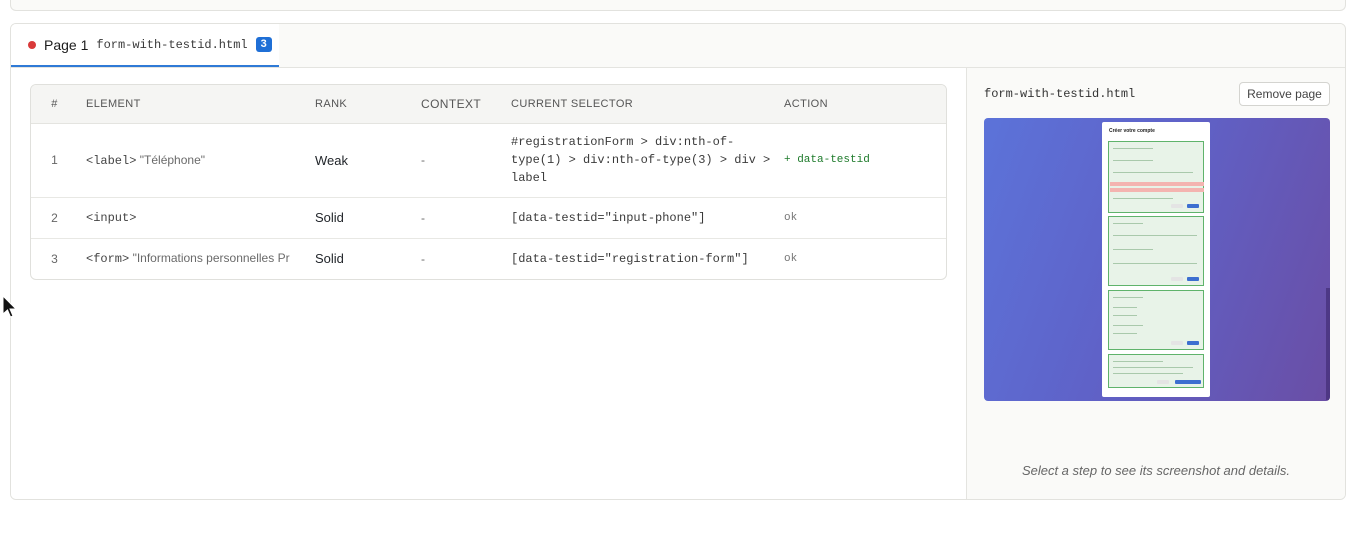 The image size is (1359, 559). What do you see at coordinates (360, 104) in the screenshot?
I see `col-rank: RANK` at bounding box center [360, 104].